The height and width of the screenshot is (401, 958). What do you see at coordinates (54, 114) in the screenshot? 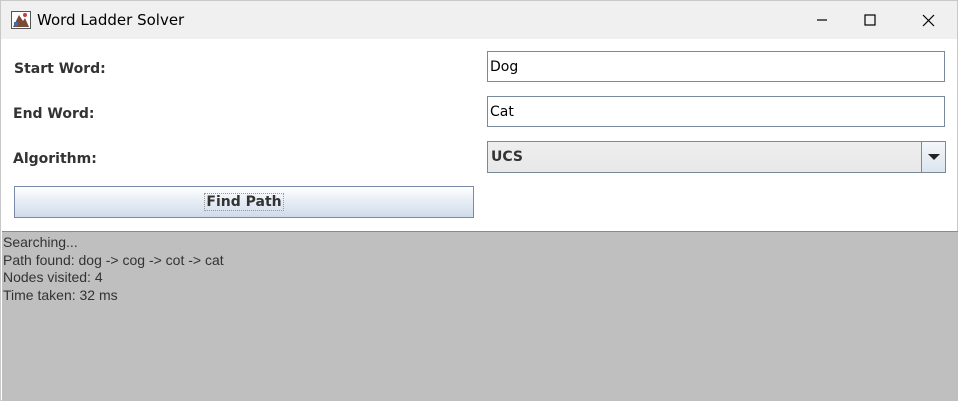
I see `end-word-label: End Word:` at bounding box center [54, 114].